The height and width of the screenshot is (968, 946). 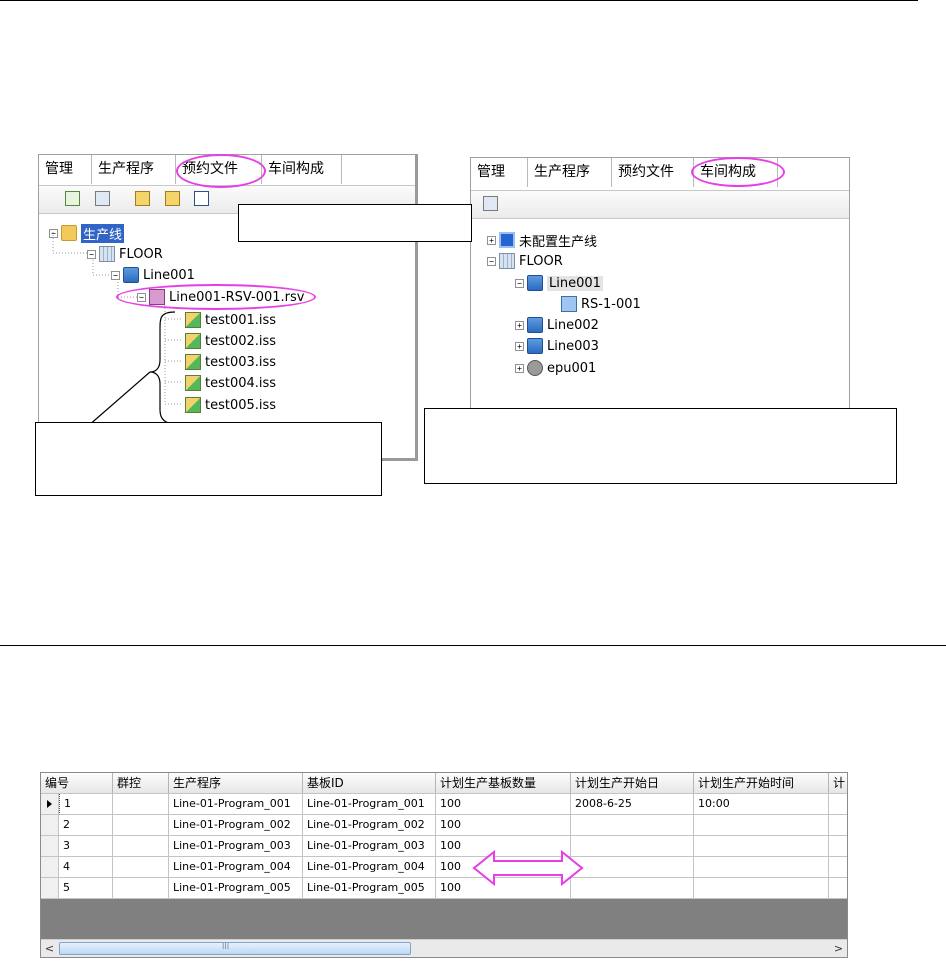 I want to click on cell-number: 4, so click(x=86, y=867).